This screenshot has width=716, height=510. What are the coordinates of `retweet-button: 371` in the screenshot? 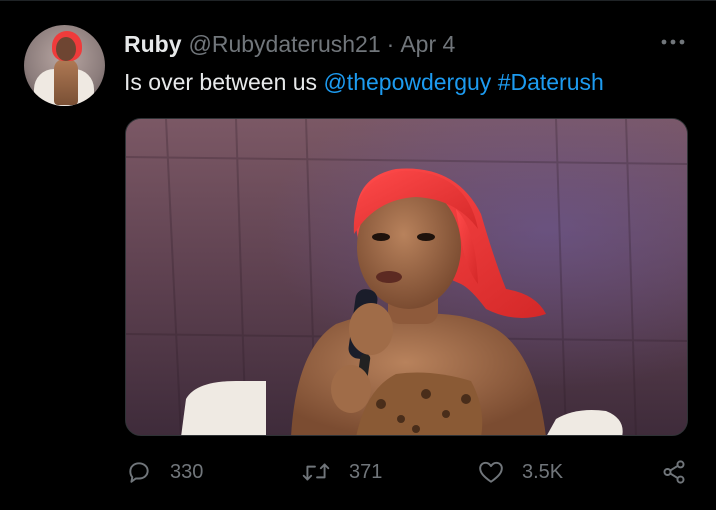 It's located at (341, 472).